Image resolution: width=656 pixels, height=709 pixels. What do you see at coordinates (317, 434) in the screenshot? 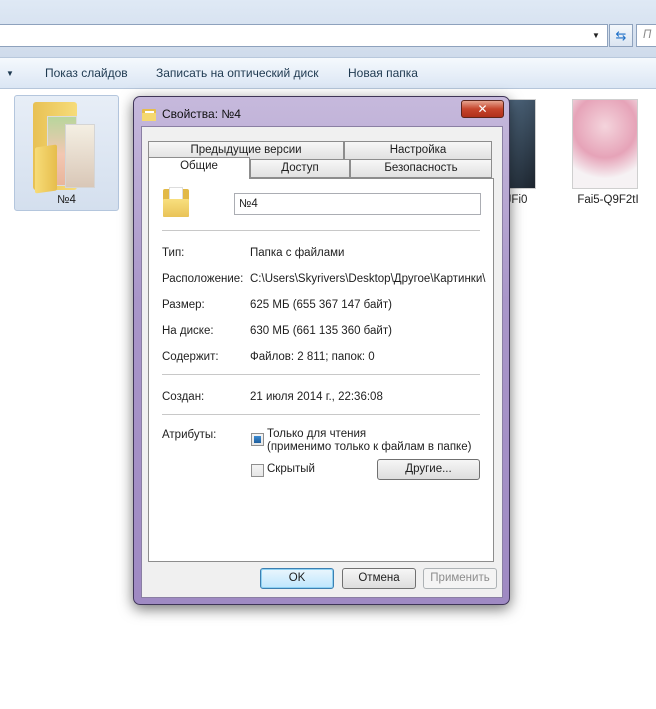
I see `readonly-label: Только для чтения` at bounding box center [317, 434].